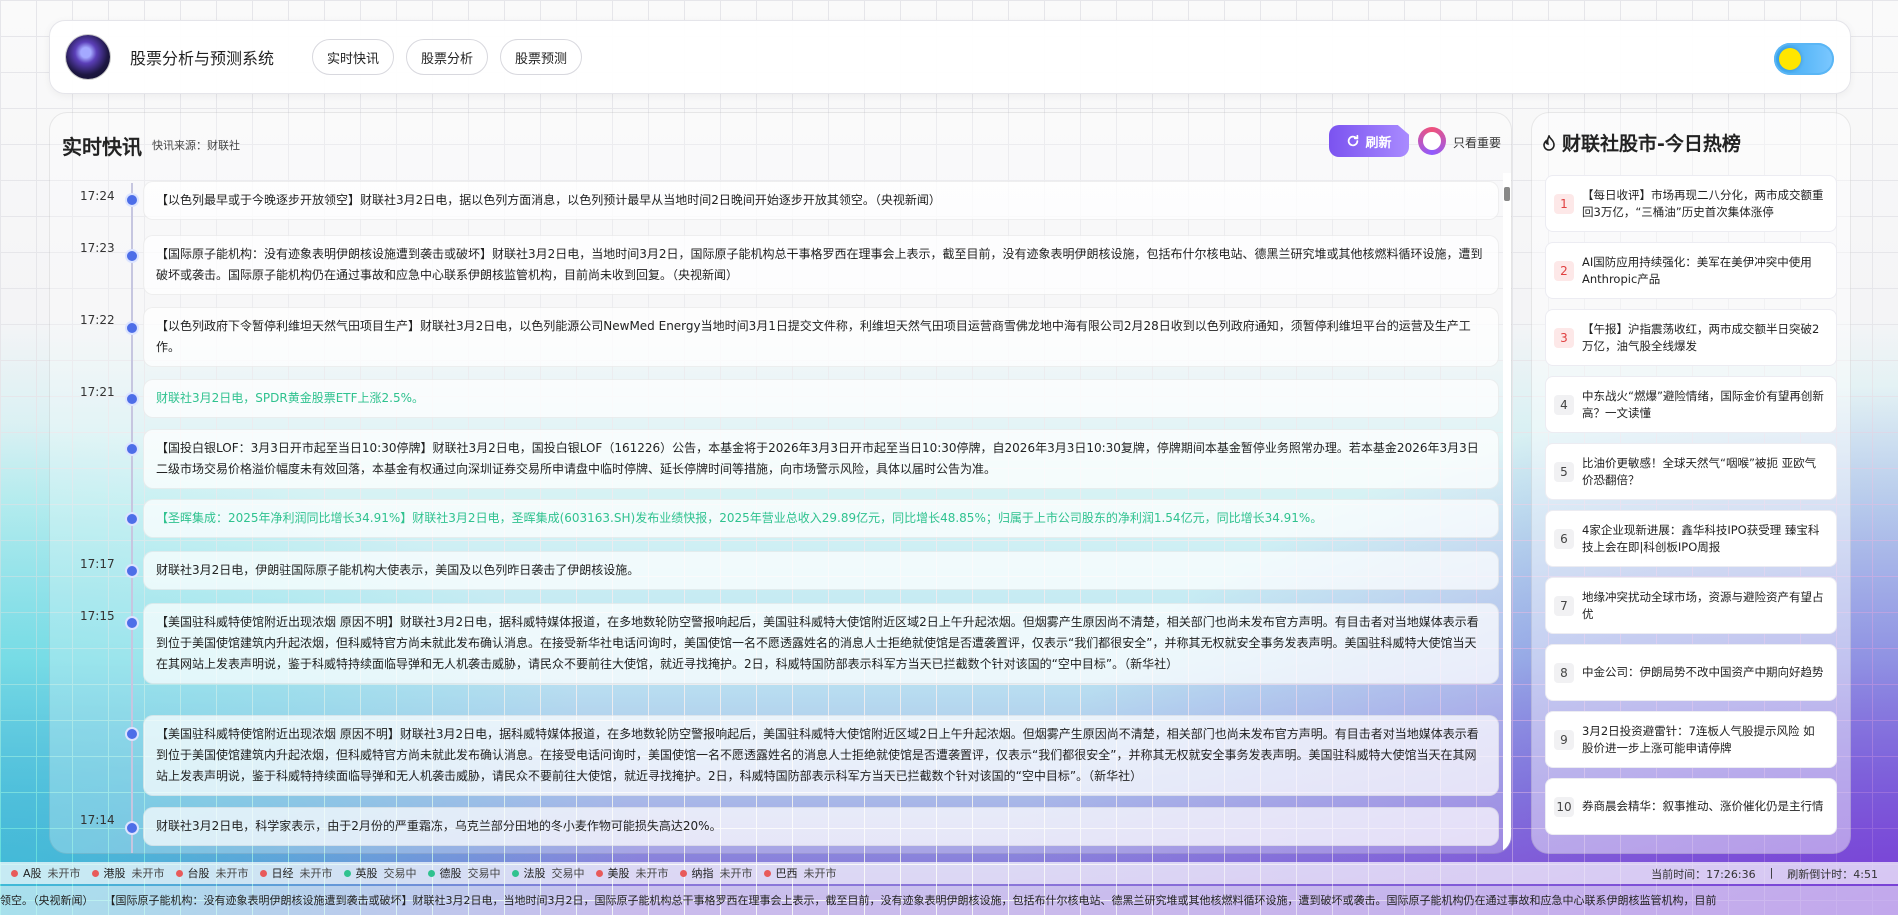 Image resolution: width=1898 pixels, height=915 pixels. What do you see at coordinates (102, 147) in the screenshot?
I see `news-panel-title: 实时快讯` at bounding box center [102, 147].